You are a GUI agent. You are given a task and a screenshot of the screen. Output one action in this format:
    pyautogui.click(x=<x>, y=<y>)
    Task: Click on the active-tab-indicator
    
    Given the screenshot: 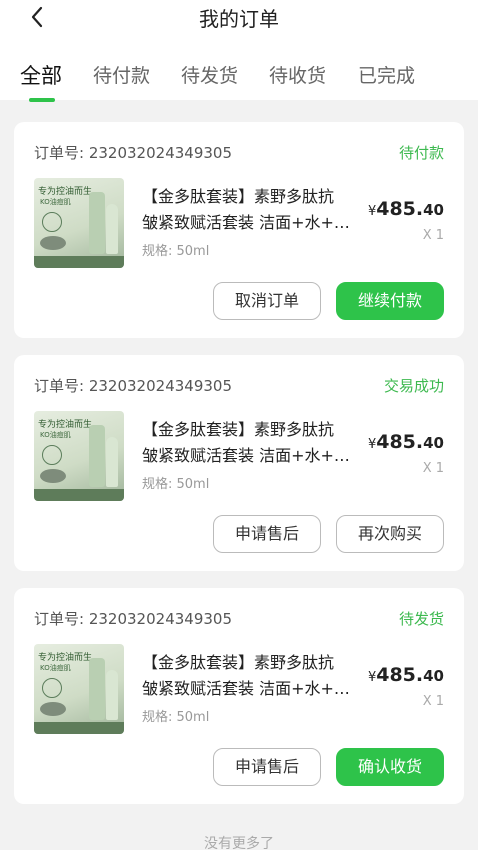 What is the action you would take?
    pyautogui.click(x=42, y=100)
    